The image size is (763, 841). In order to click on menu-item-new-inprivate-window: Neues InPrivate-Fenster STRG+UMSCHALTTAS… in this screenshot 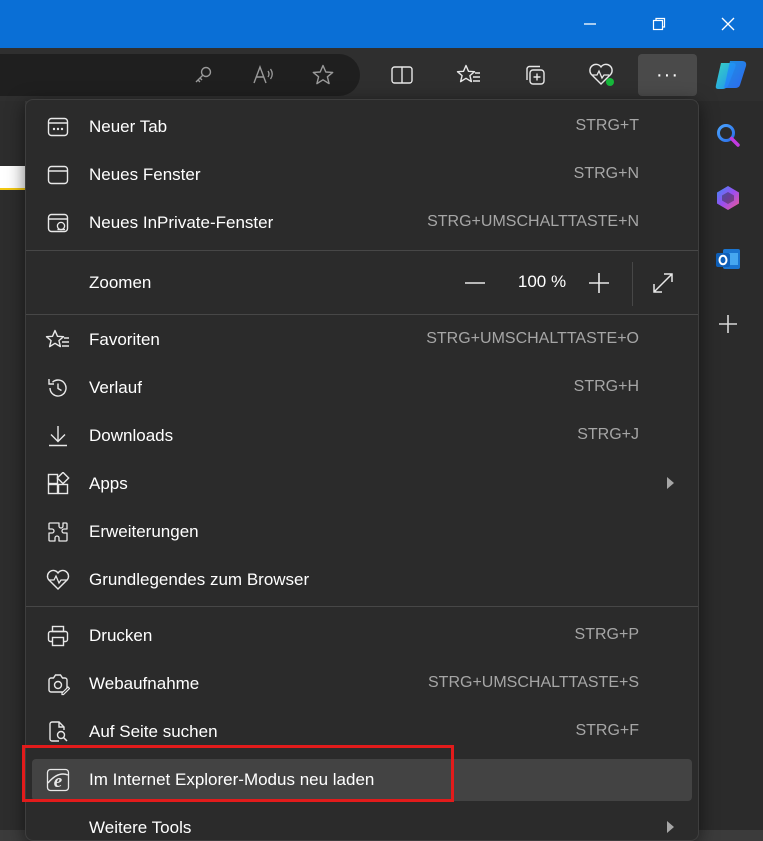, I will do `click(362, 223)`.